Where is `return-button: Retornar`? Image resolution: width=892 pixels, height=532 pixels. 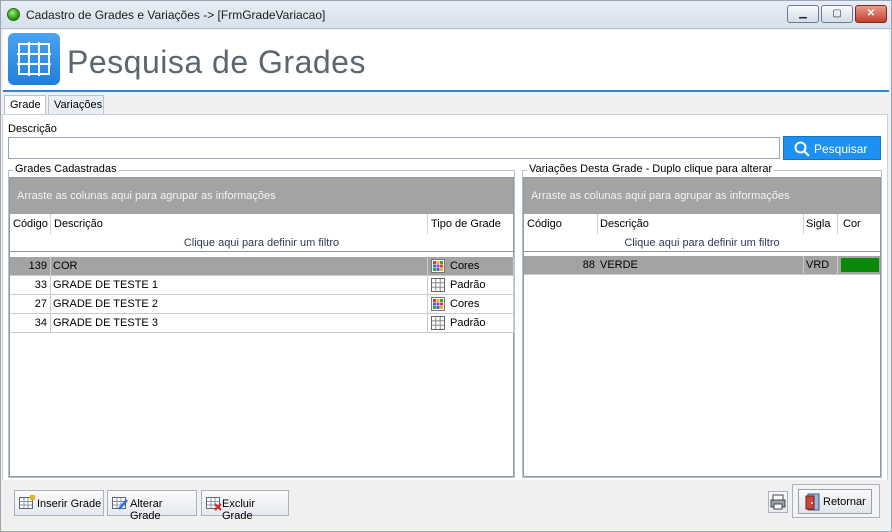
return-button: Retornar is located at coordinates (835, 501).